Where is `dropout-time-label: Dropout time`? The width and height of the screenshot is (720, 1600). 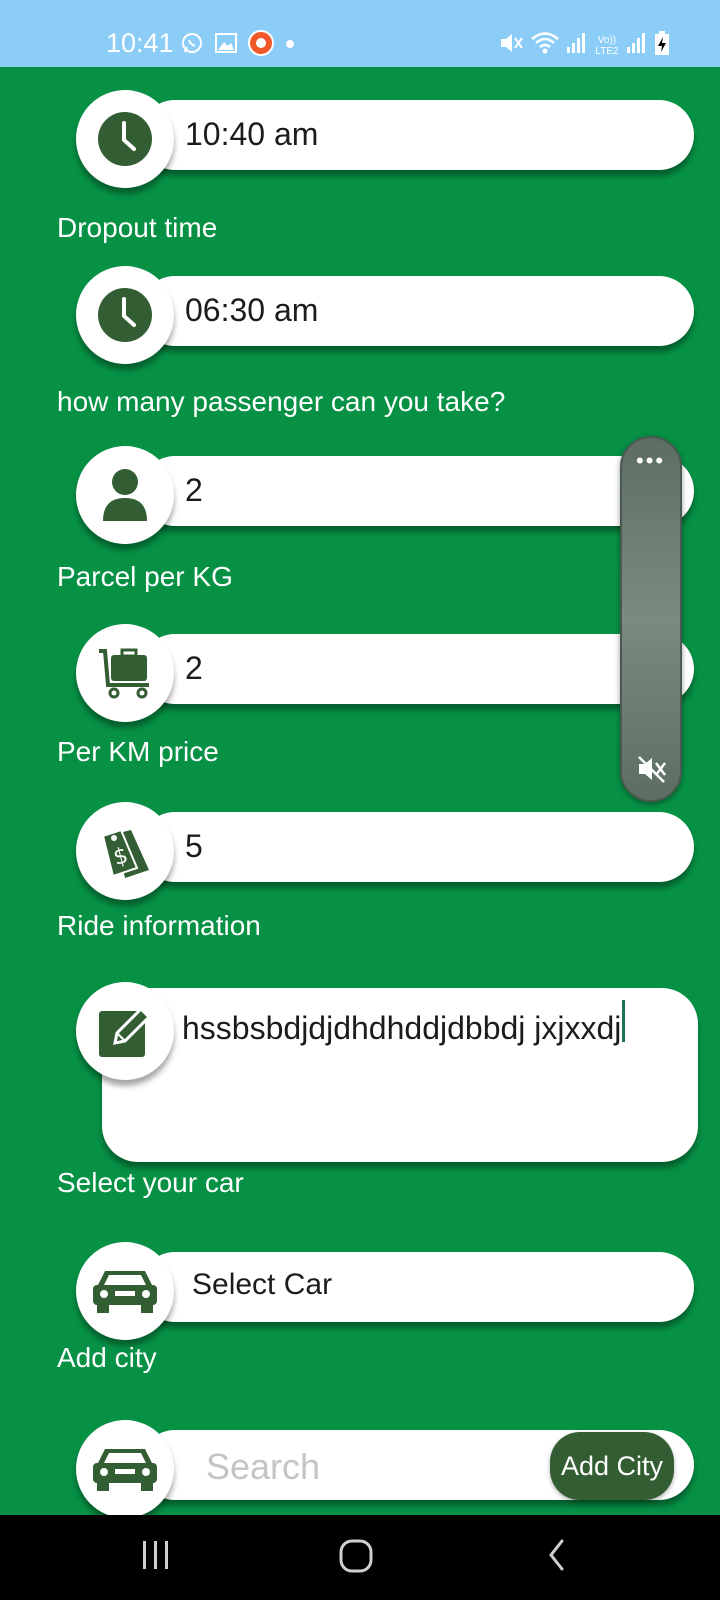
dropout-time-label: Dropout time is located at coordinates (137, 227).